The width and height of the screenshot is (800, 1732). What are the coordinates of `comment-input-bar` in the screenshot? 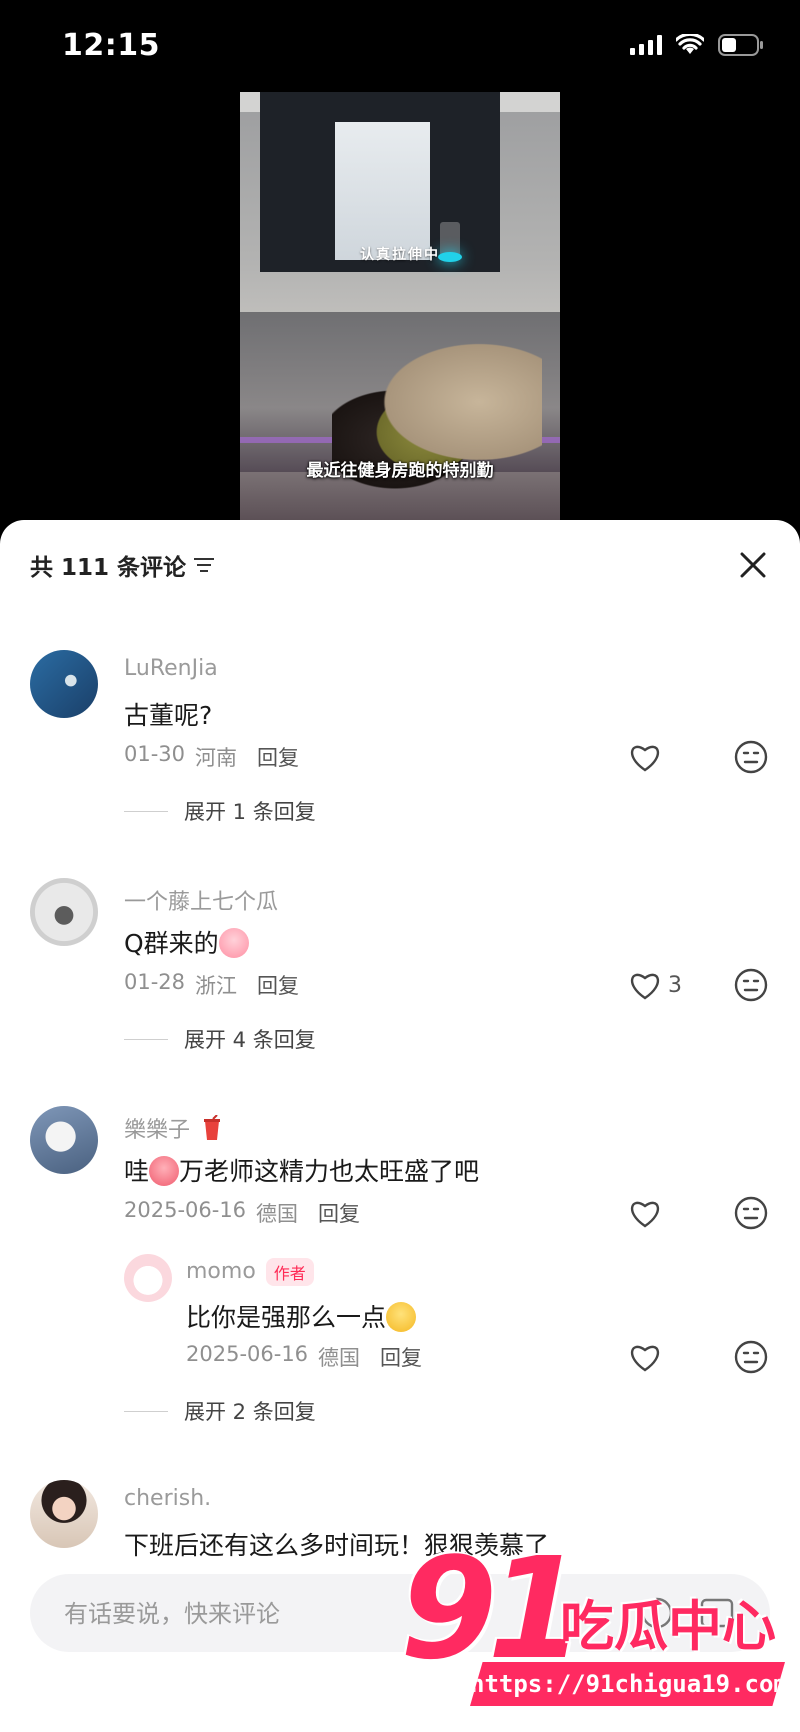 It's located at (400, 1614).